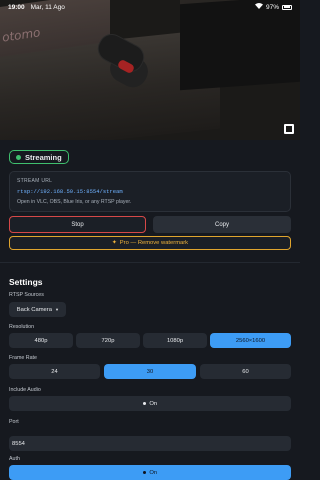 The image size is (320, 480). What do you see at coordinates (150, 443) in the screenshot?
I see `port-input: 8554` at bounding box center [150, 443].